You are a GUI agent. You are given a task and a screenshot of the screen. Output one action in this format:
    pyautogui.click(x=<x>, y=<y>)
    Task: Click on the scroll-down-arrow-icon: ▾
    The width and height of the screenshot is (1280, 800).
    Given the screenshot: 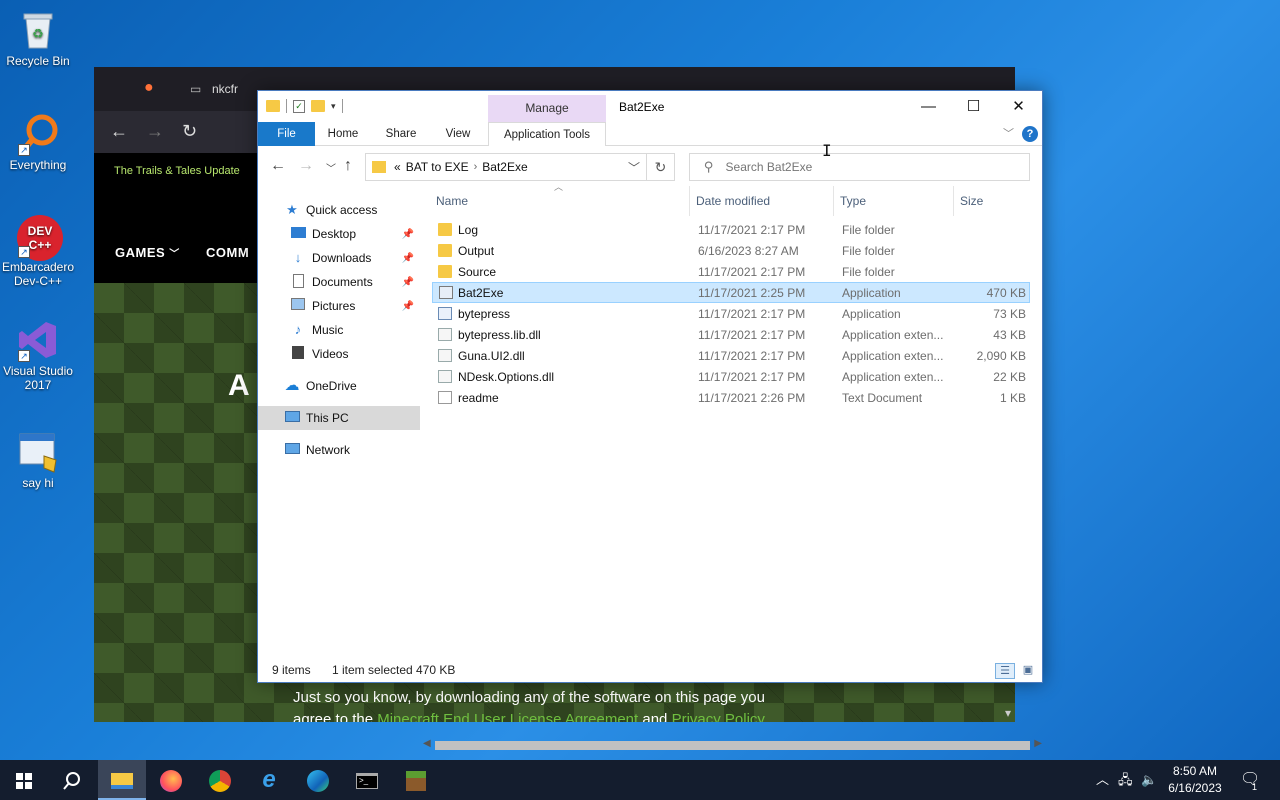 What is the action you would take?
    pyautogui.click(x=1008, y=713)
    